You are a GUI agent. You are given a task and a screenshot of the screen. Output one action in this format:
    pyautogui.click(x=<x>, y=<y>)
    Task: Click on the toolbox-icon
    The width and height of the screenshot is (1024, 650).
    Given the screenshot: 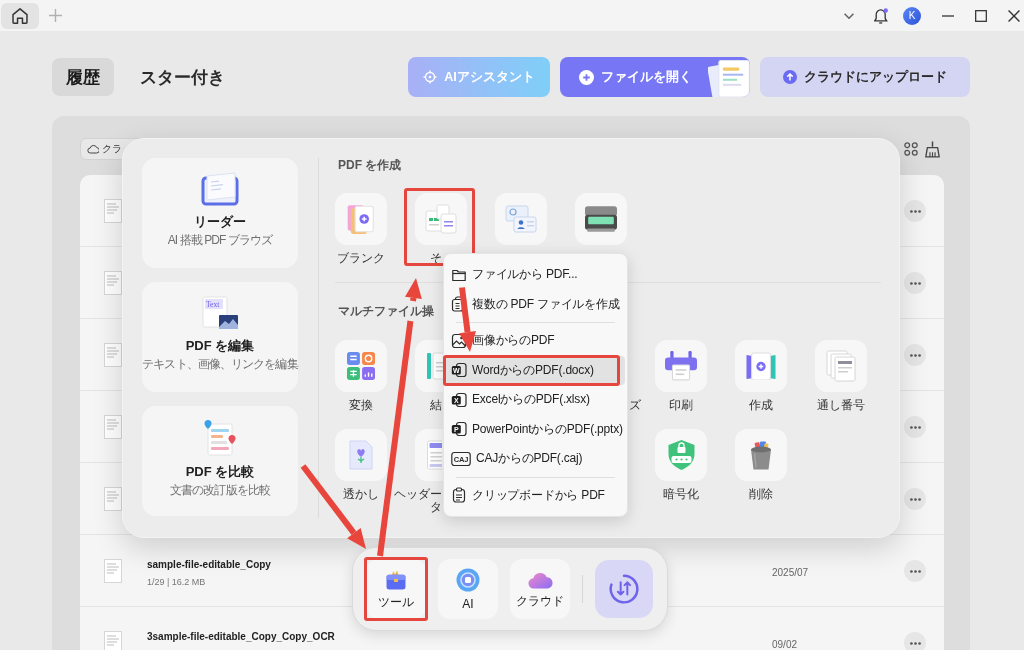 What is the action you would take?
    pyautogui.click(x=396, y=579)
    